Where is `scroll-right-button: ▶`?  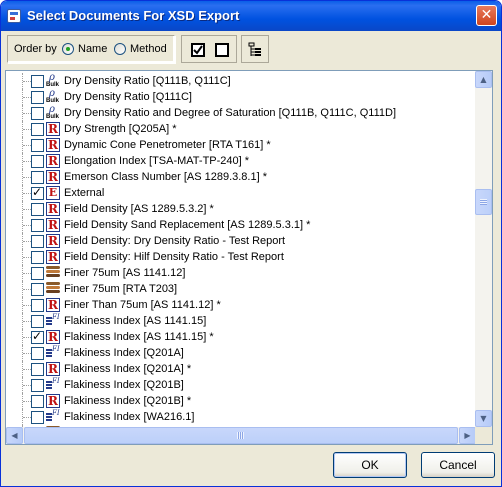 scroll-right-button: ▶ is located at coordinates (467, 435).